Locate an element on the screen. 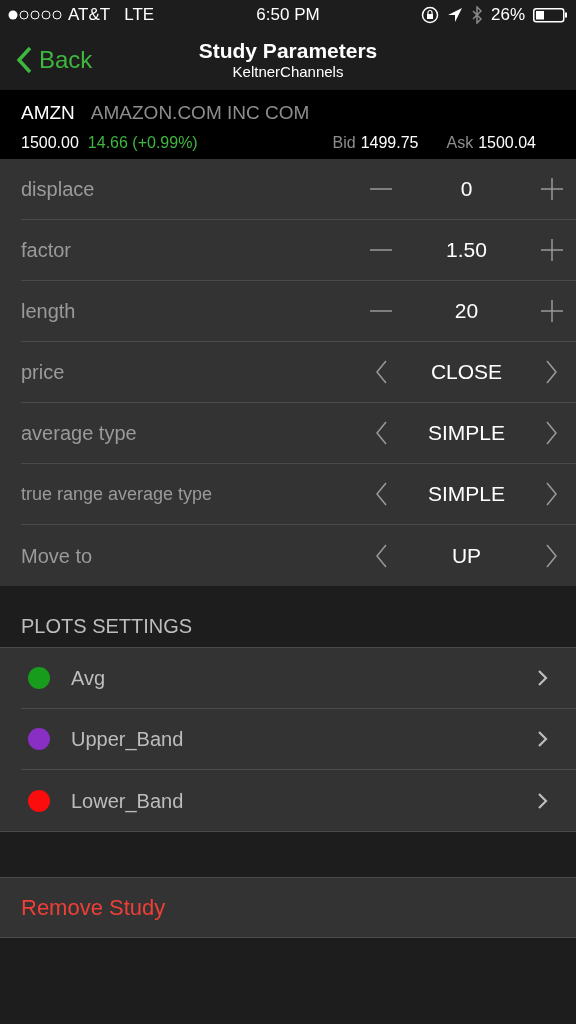 The image size is (576, 1024). parameter-label: displace is located at coordinates (58, 189).